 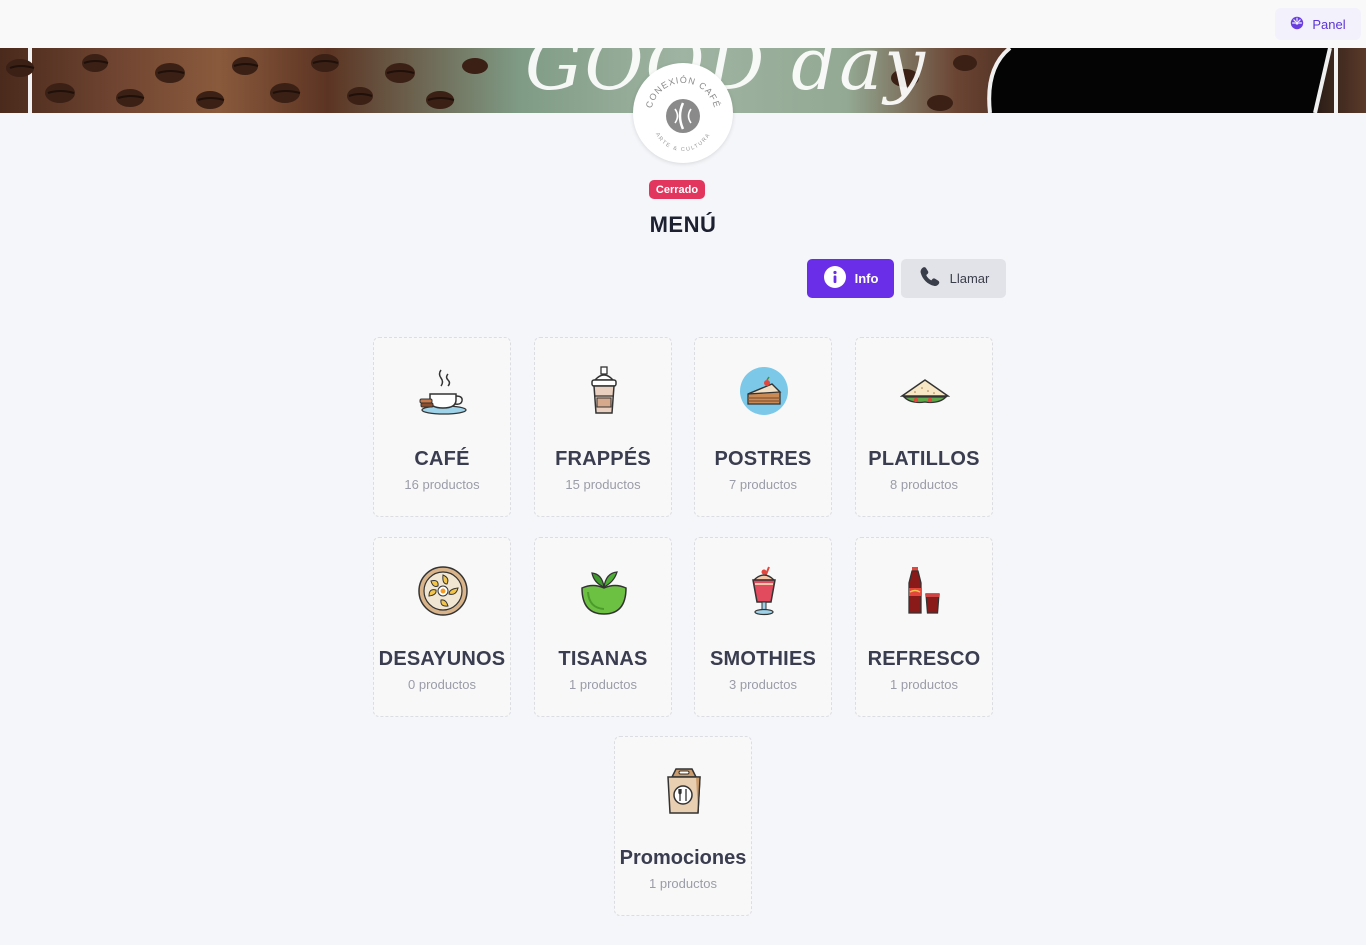 I want to click on category-count: 7 productos, so click(x=763, y=484).